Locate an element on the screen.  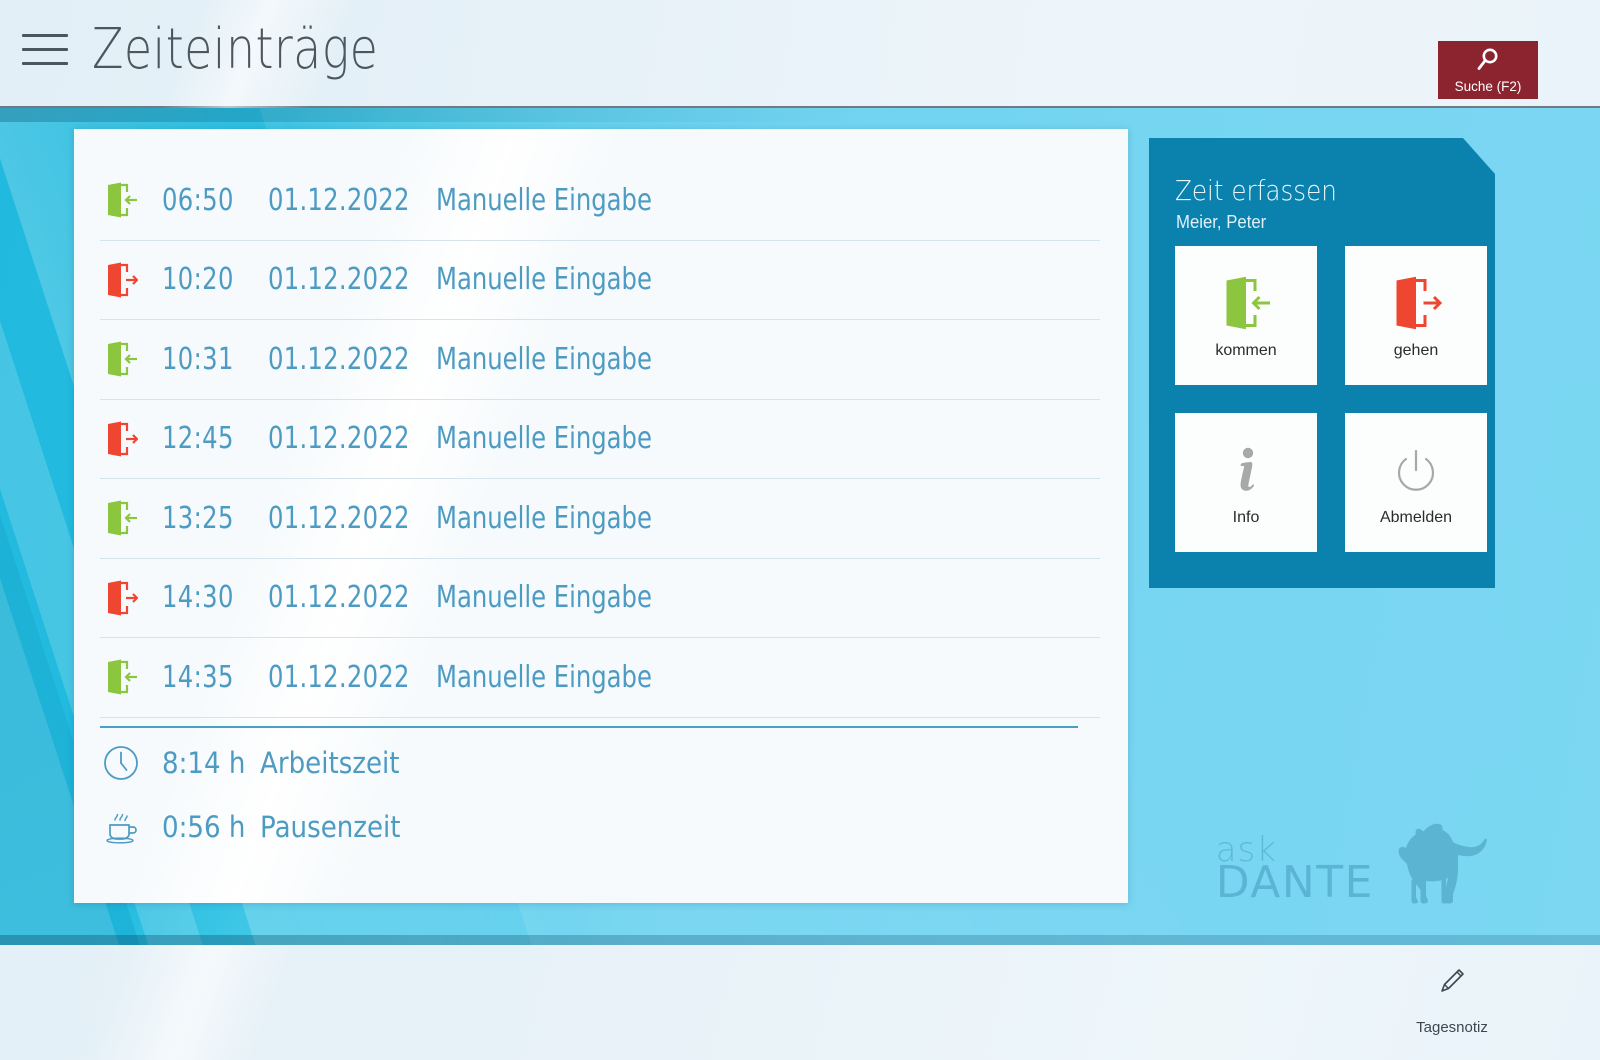
kommen-button: kommen is located at coordinates (1246, 315).